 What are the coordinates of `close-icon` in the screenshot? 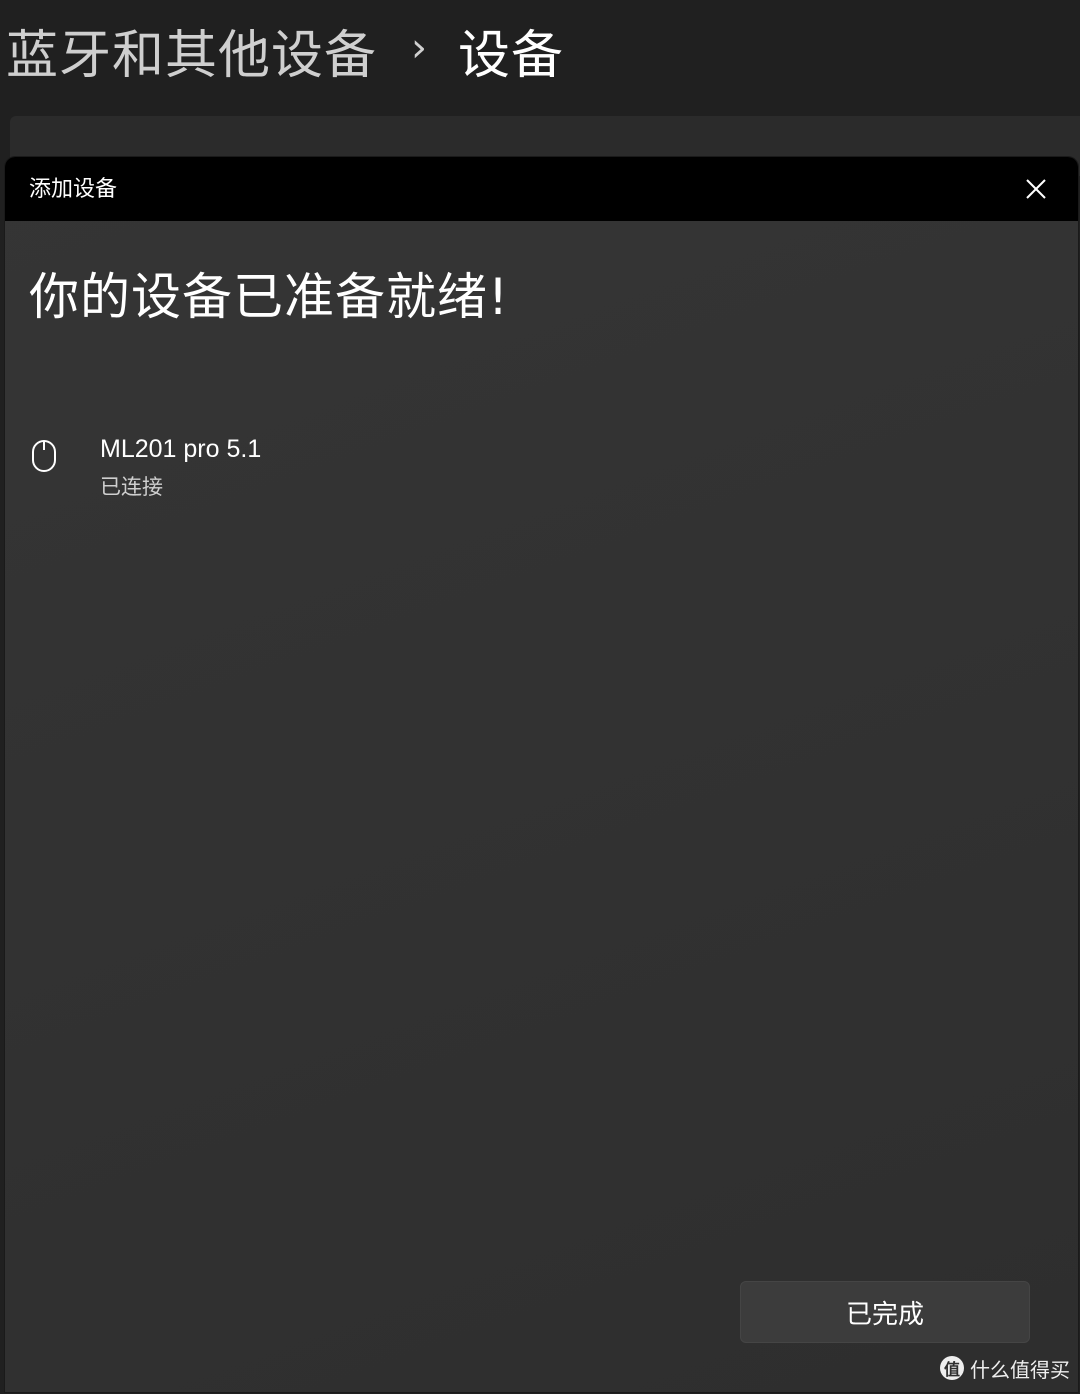 It's located at (1036, 189).